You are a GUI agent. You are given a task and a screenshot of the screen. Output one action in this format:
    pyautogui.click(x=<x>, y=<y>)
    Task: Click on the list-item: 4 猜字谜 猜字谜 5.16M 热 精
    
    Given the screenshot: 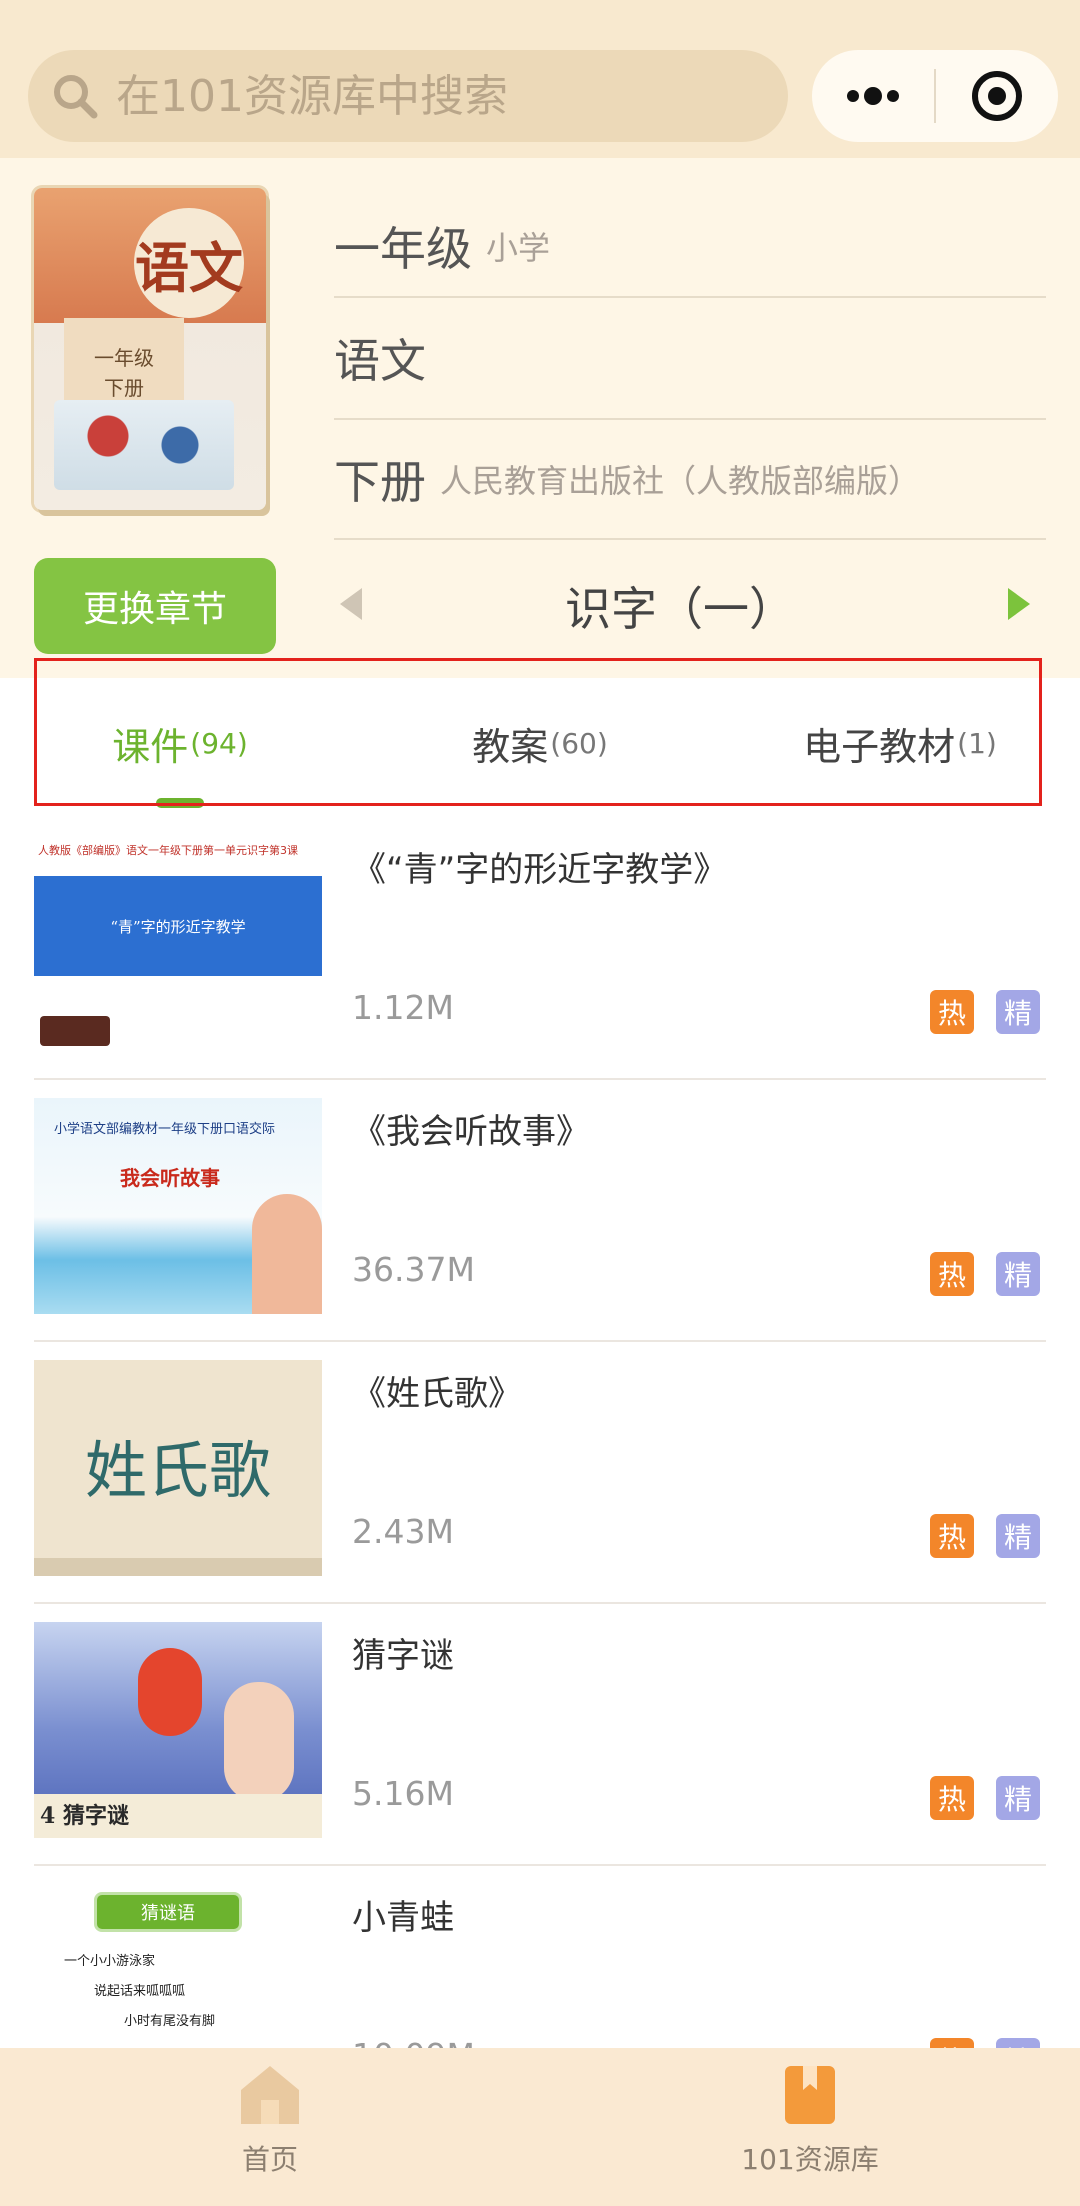 What is the action you would take?
    pyautogui.click(x=540, y=1735)
    